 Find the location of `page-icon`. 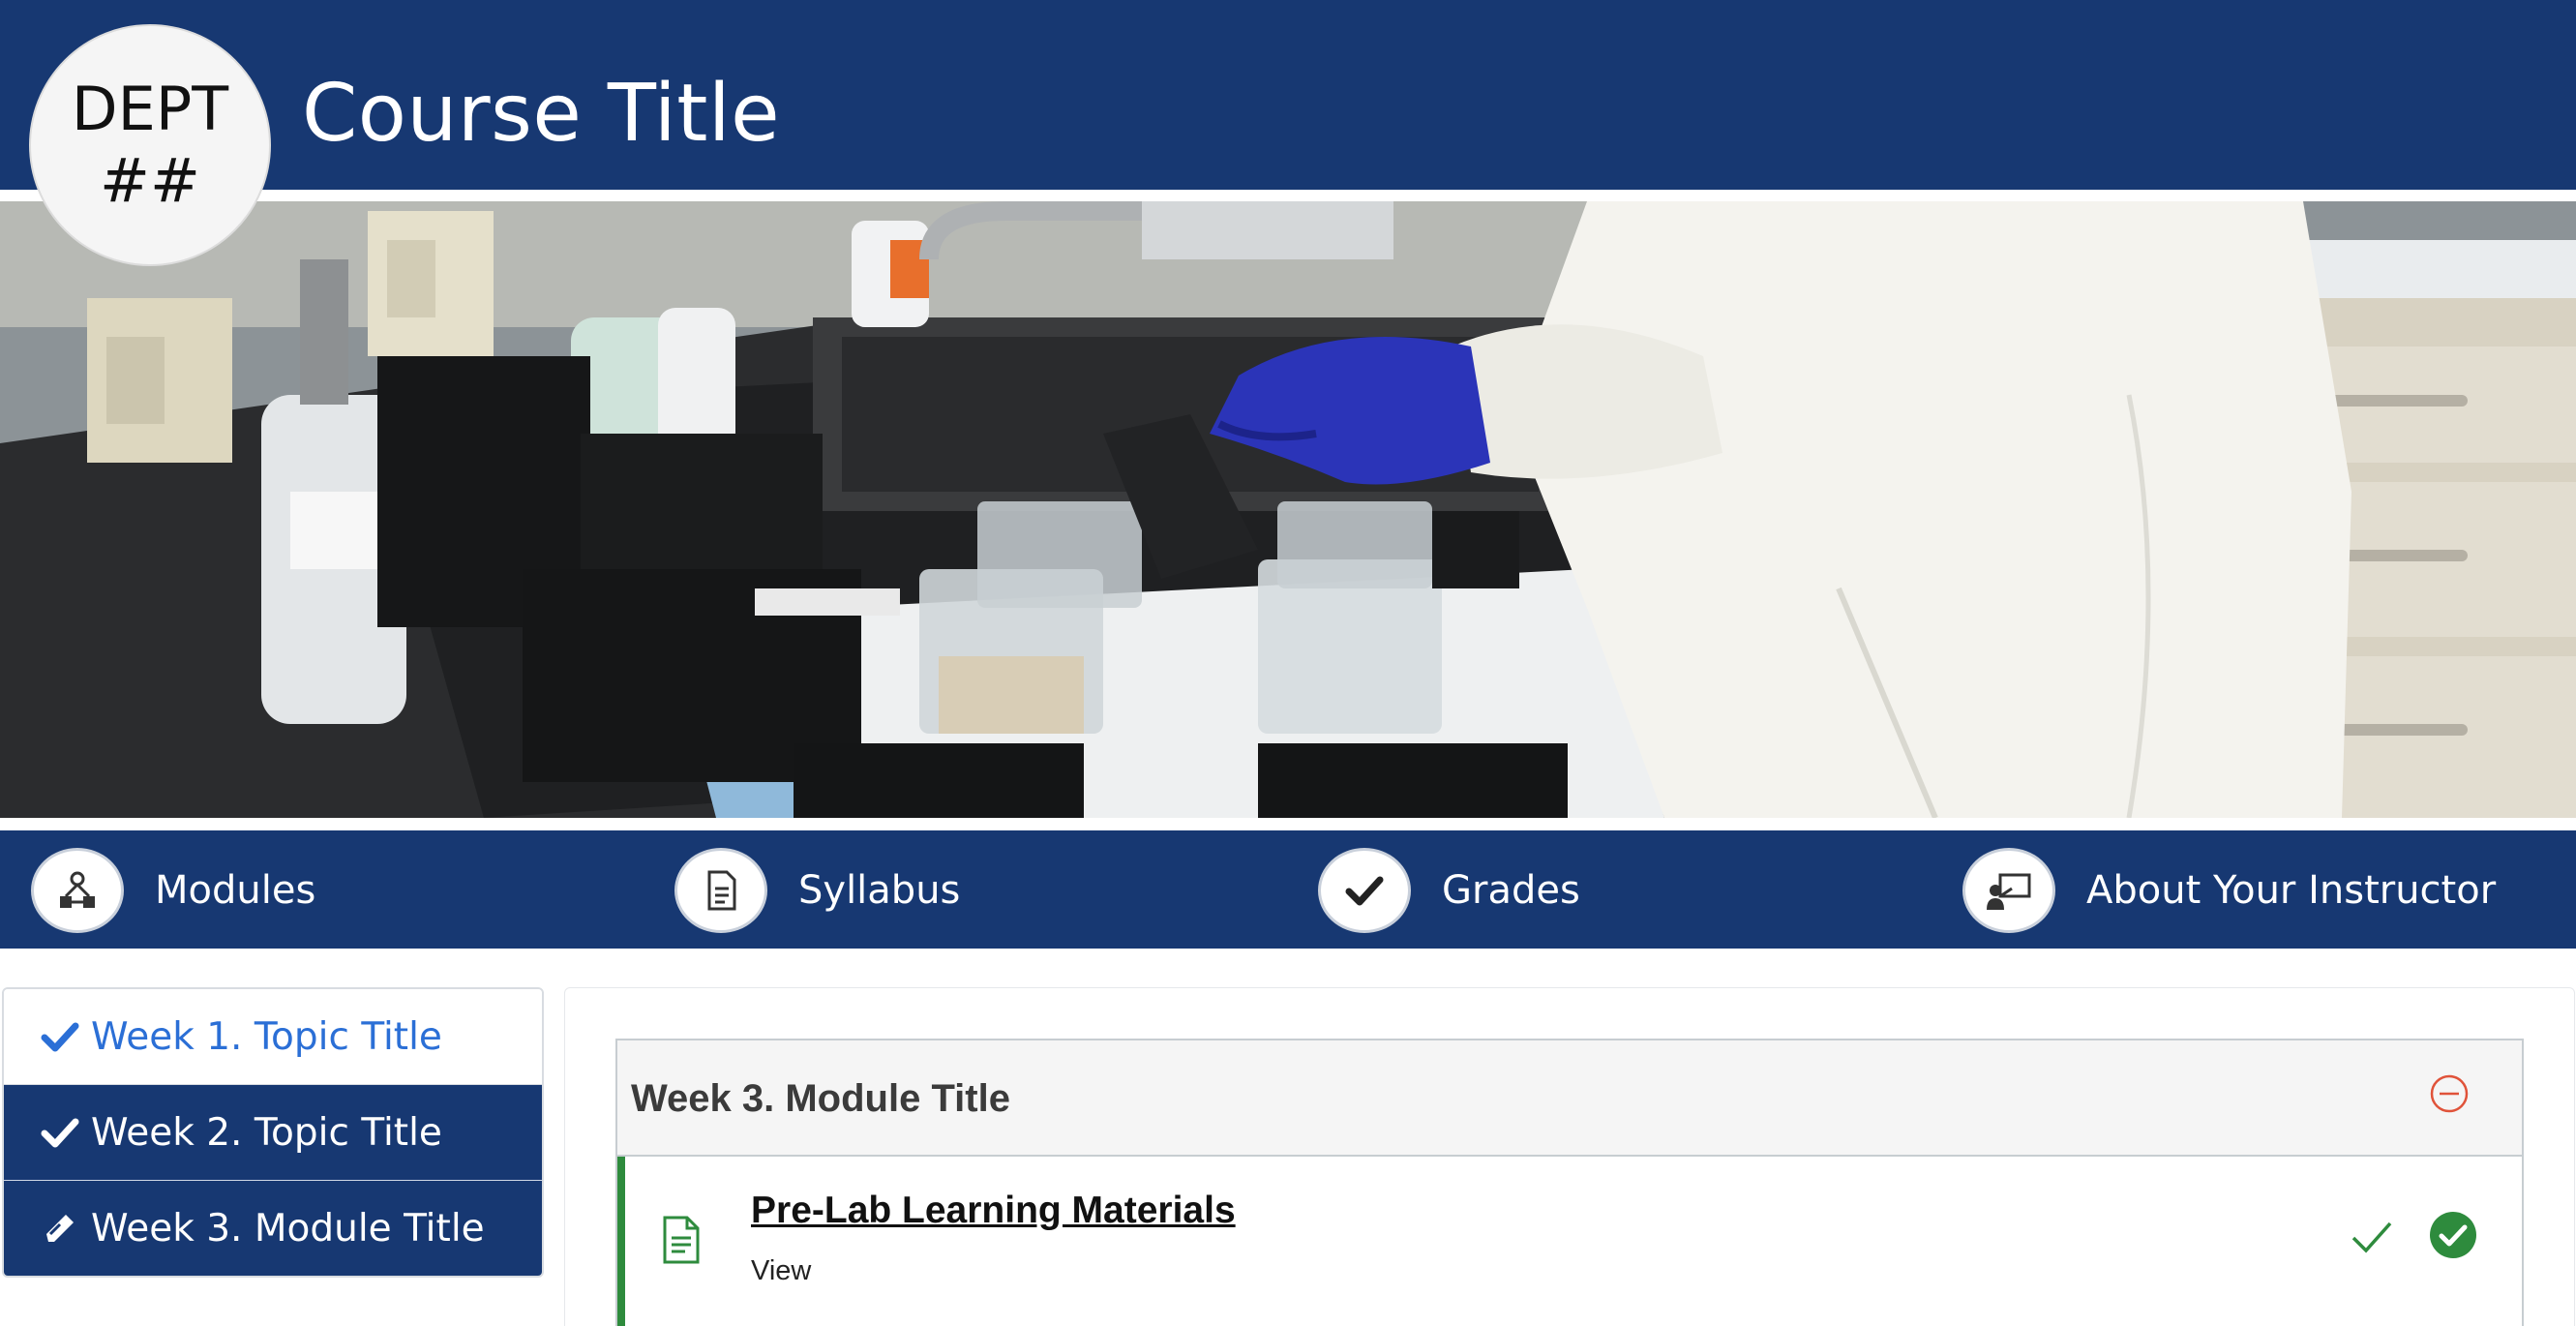

page-icon is located at coordinates (681, 1240).